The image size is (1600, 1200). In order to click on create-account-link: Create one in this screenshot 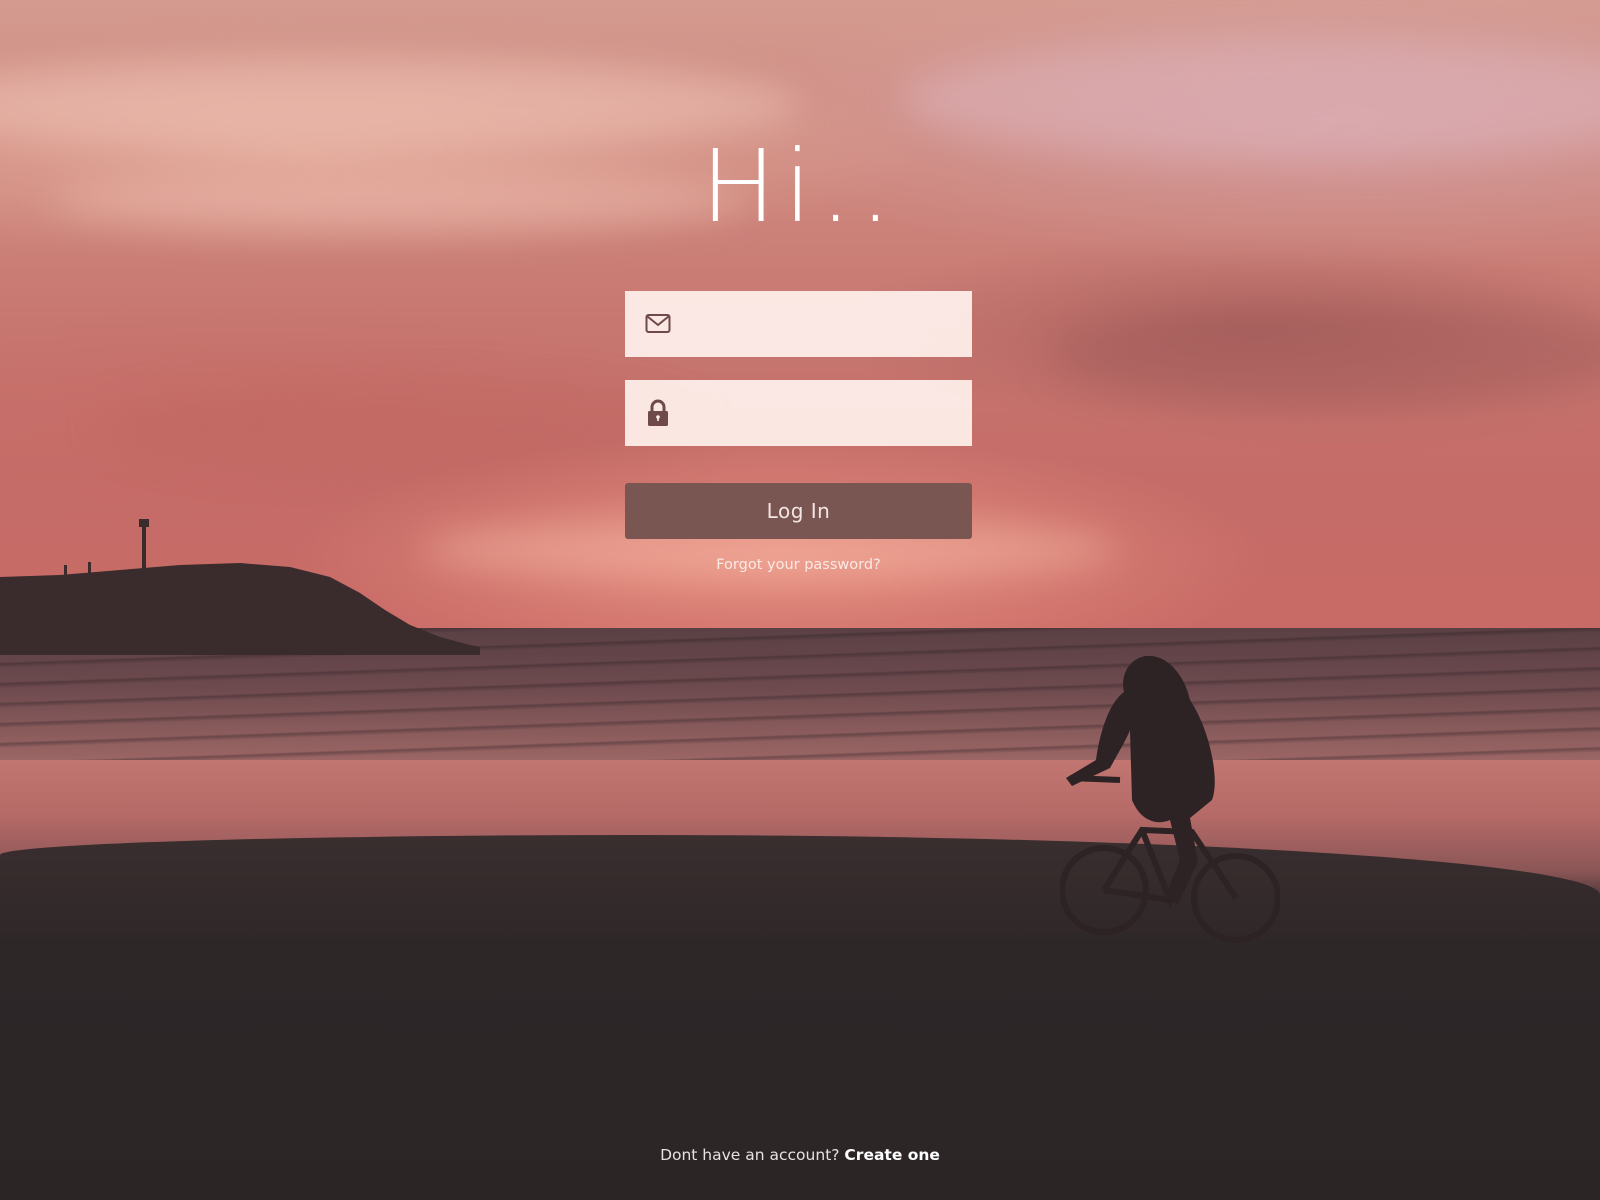, I will do `click(892, 1155)`.